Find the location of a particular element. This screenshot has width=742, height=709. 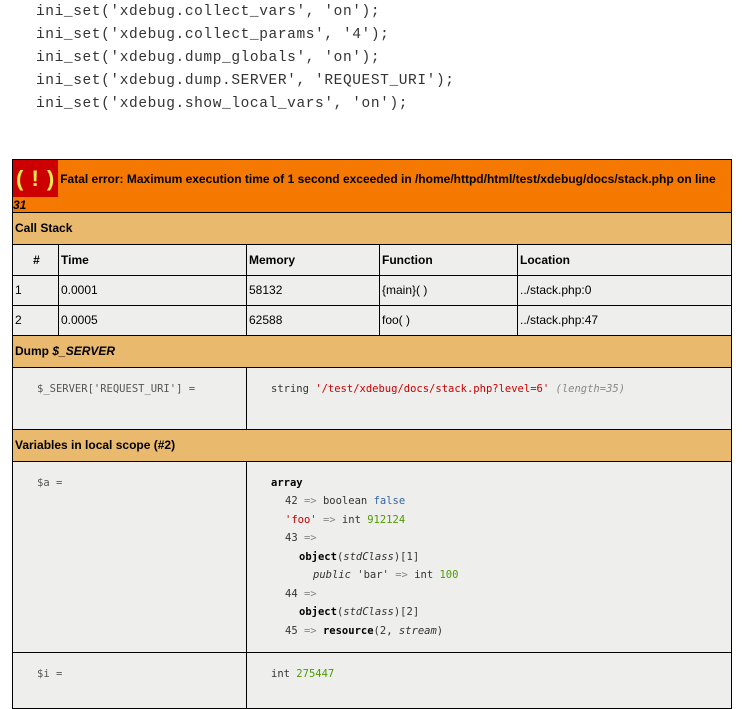

cell-time: 0.0001 is located at coordinates (152, 290).